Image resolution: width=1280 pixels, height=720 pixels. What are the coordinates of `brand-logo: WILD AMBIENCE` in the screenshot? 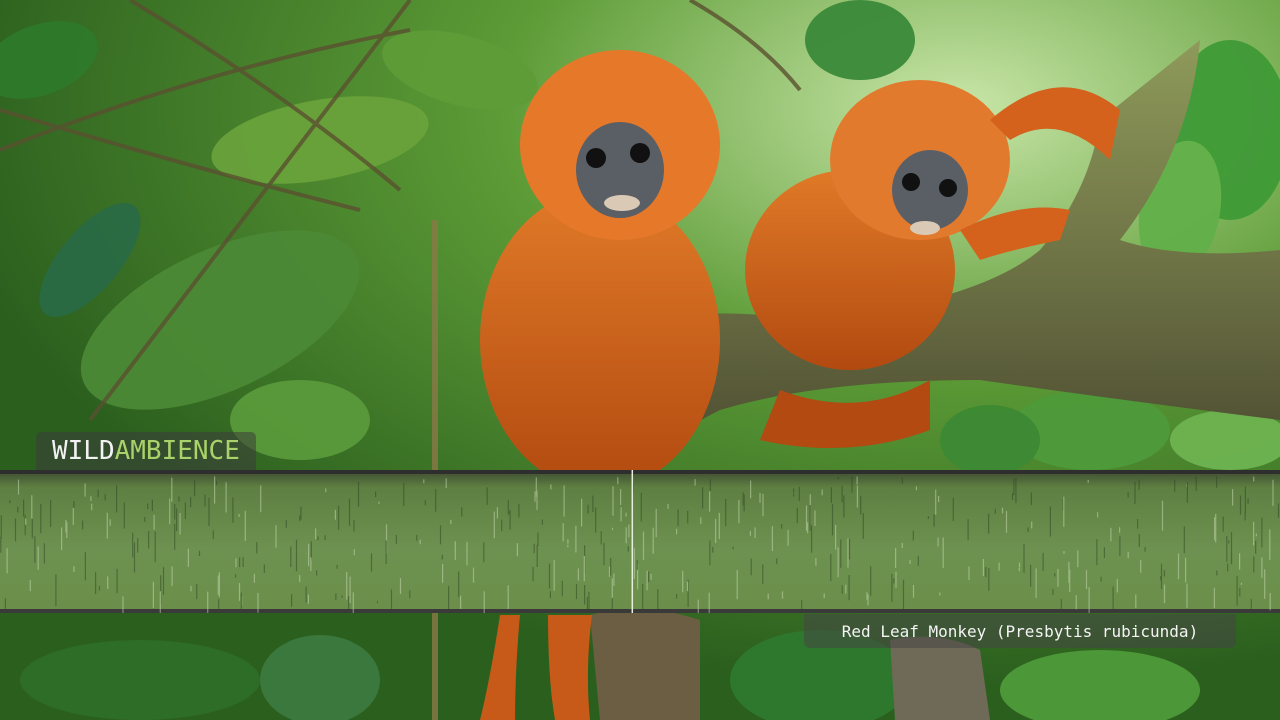 It's located at (146, 451).